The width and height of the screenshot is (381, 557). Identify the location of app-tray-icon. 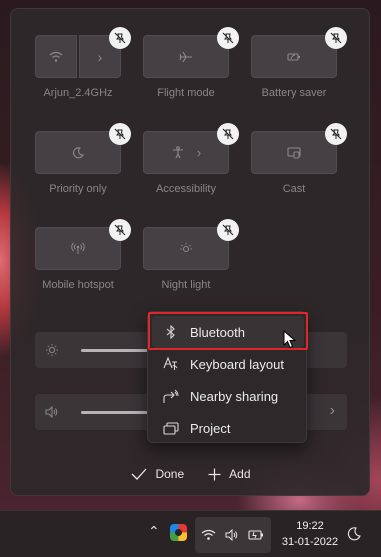
(178, 532).